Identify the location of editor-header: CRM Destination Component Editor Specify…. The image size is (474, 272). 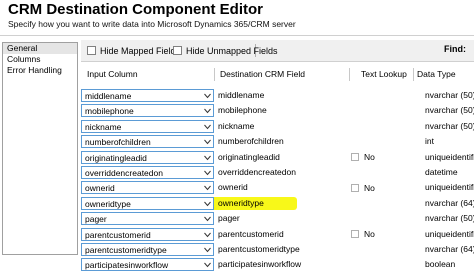
(237, 17).